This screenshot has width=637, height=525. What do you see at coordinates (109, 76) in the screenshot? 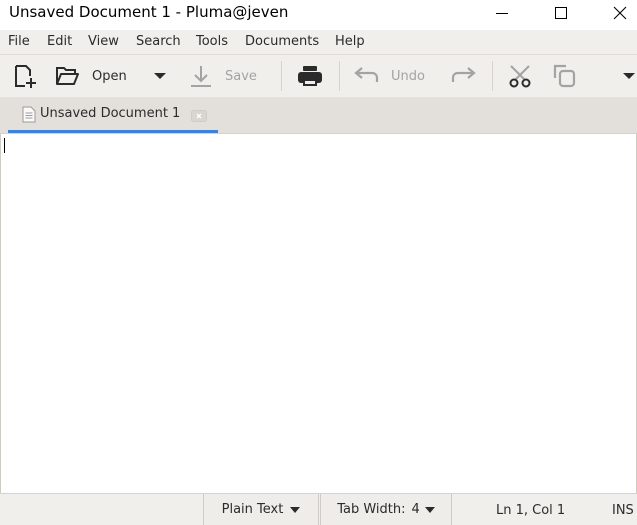
I see `open-label: Open` at bounding box center [109, 76].